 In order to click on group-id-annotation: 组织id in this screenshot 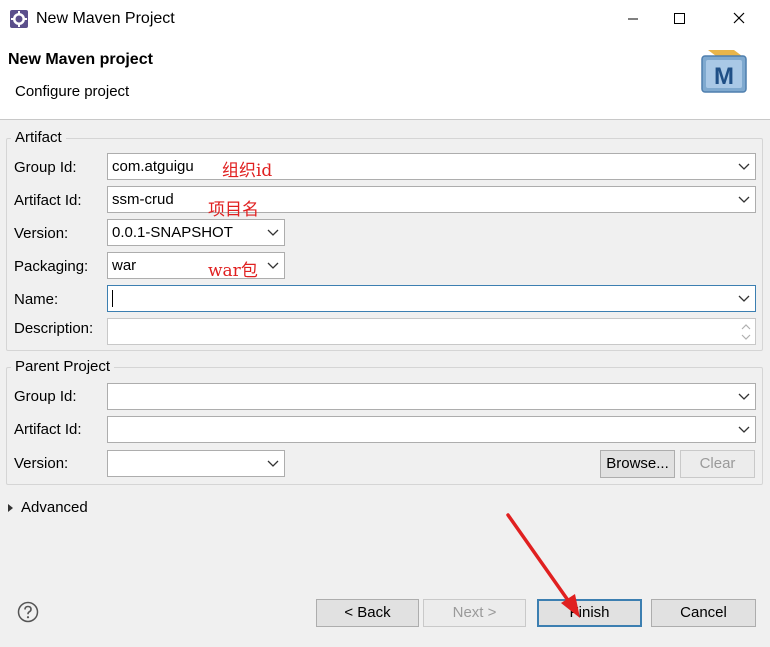, I will do `click(247, 171)`.